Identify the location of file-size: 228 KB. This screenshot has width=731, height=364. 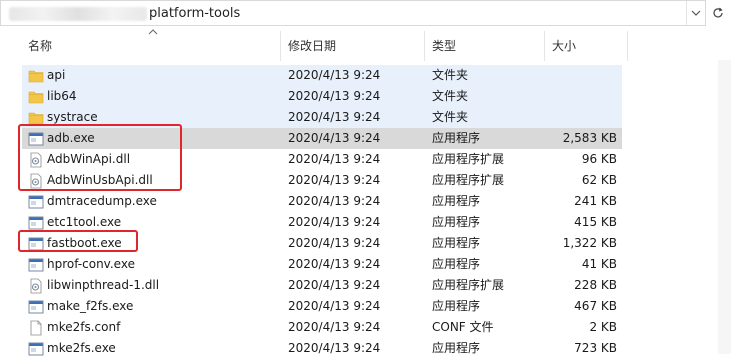
(595, 285).